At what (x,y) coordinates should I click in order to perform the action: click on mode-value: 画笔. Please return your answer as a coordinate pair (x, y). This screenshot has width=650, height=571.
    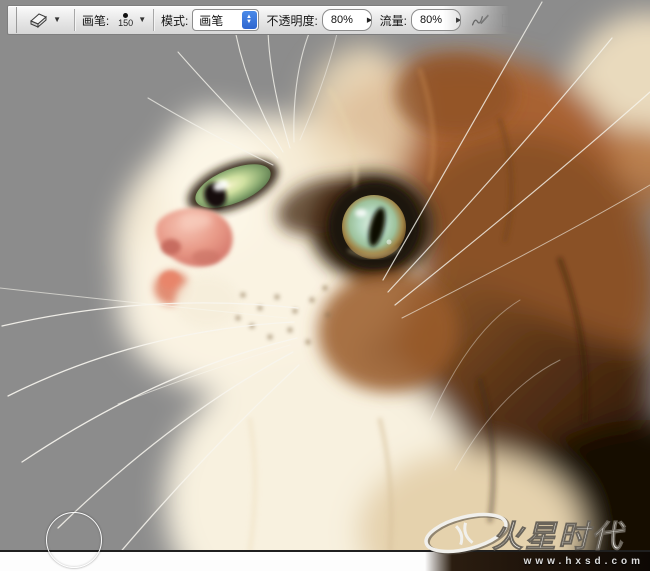
    Looking at the image, I should click on (211, 20).